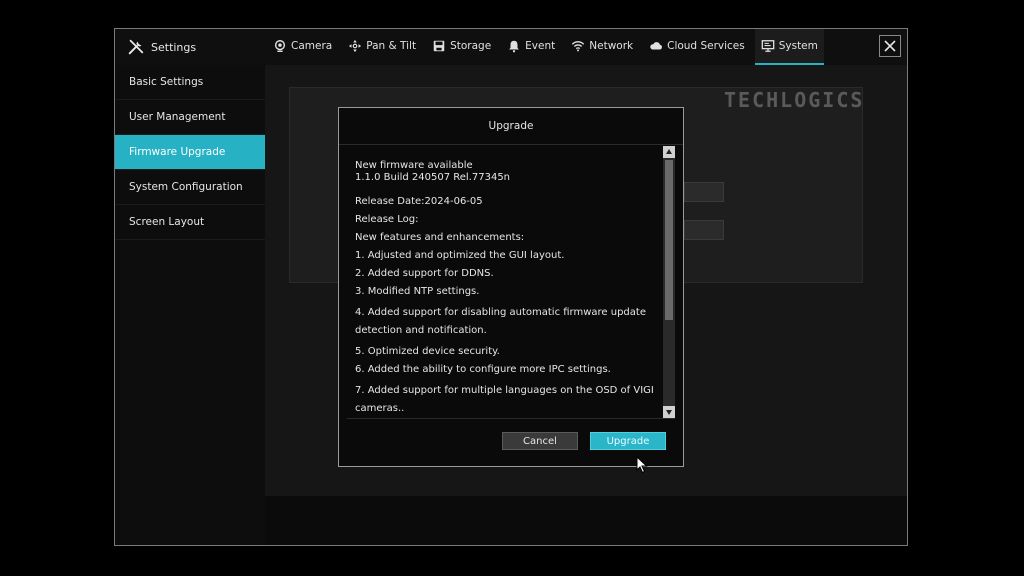  What do you see at coordinates (440, 237) in the screenshot?
I see `features-header: New features and enhancements:` at bounding box center [440, 237].